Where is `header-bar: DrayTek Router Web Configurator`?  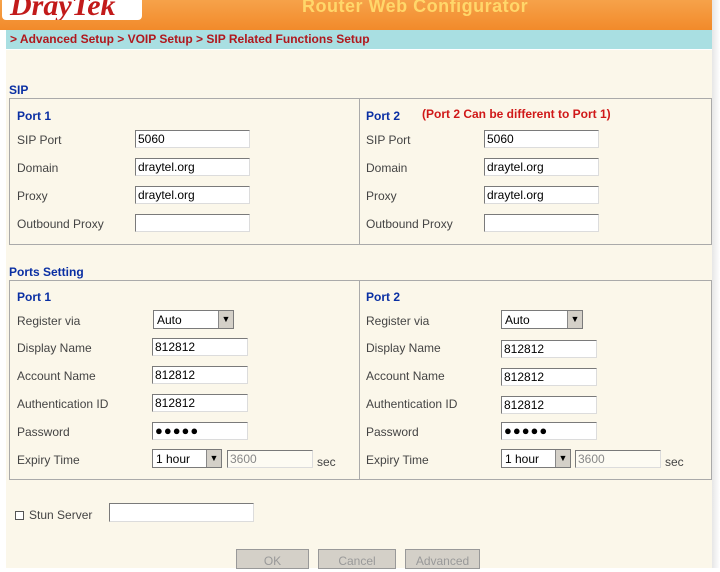 header-bar: DrayTek Router Web Configurator is located at coordinates (357, 15).